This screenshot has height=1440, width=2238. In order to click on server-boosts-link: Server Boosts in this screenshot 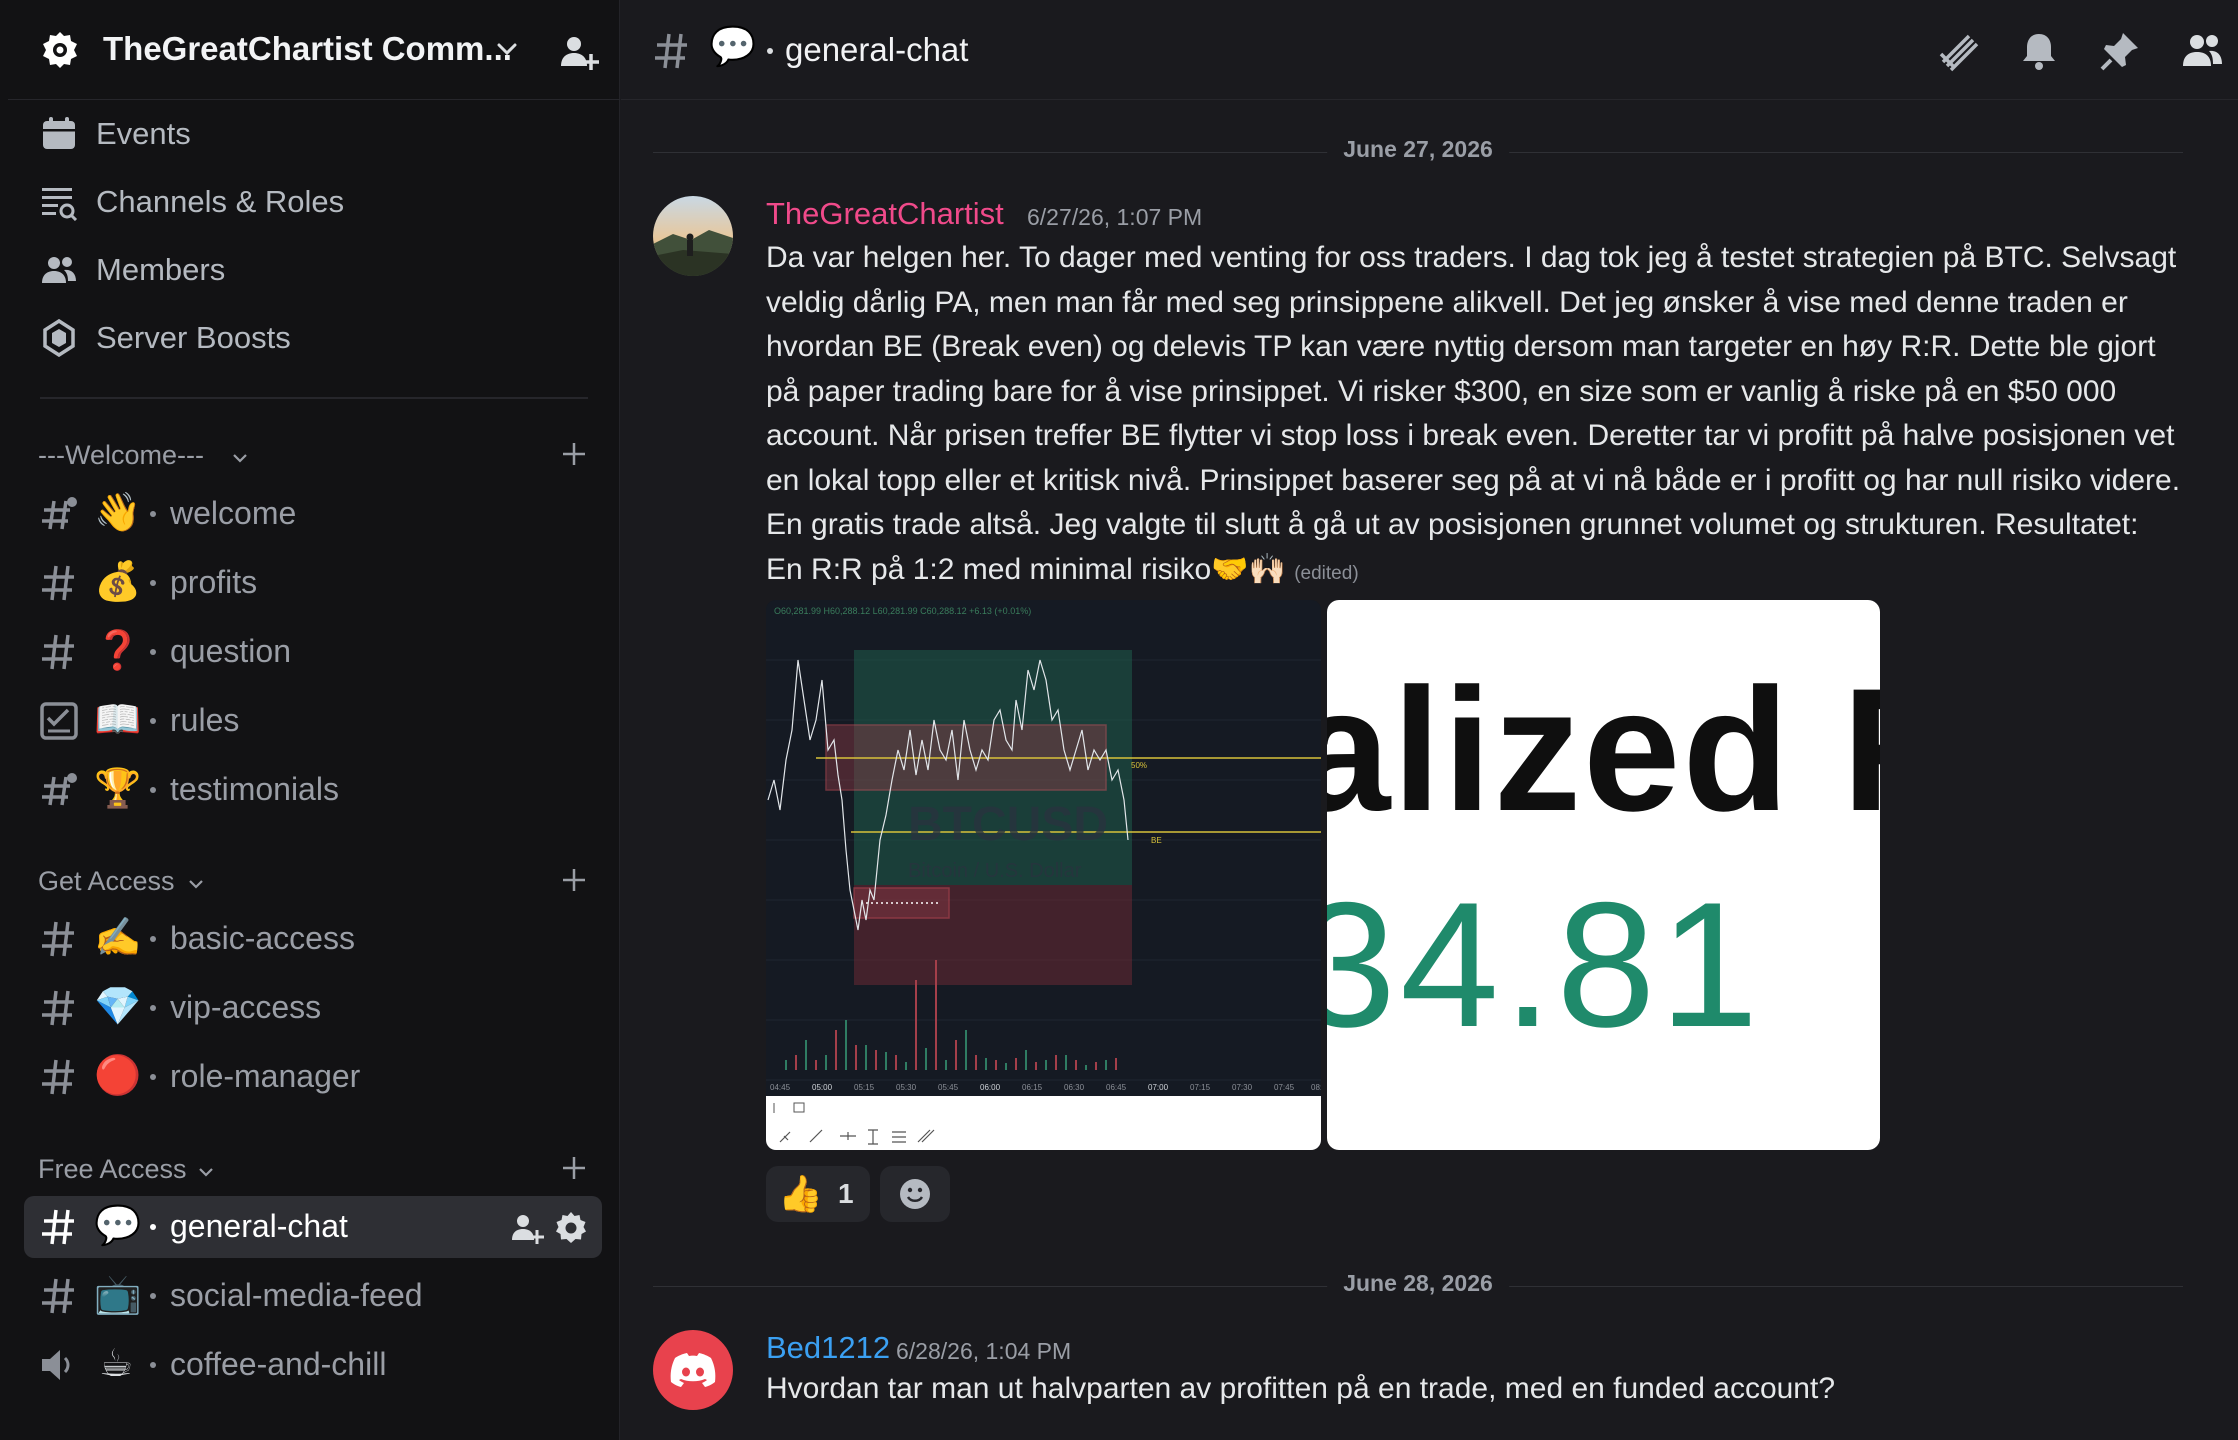, I will do `click(320, 338)`.